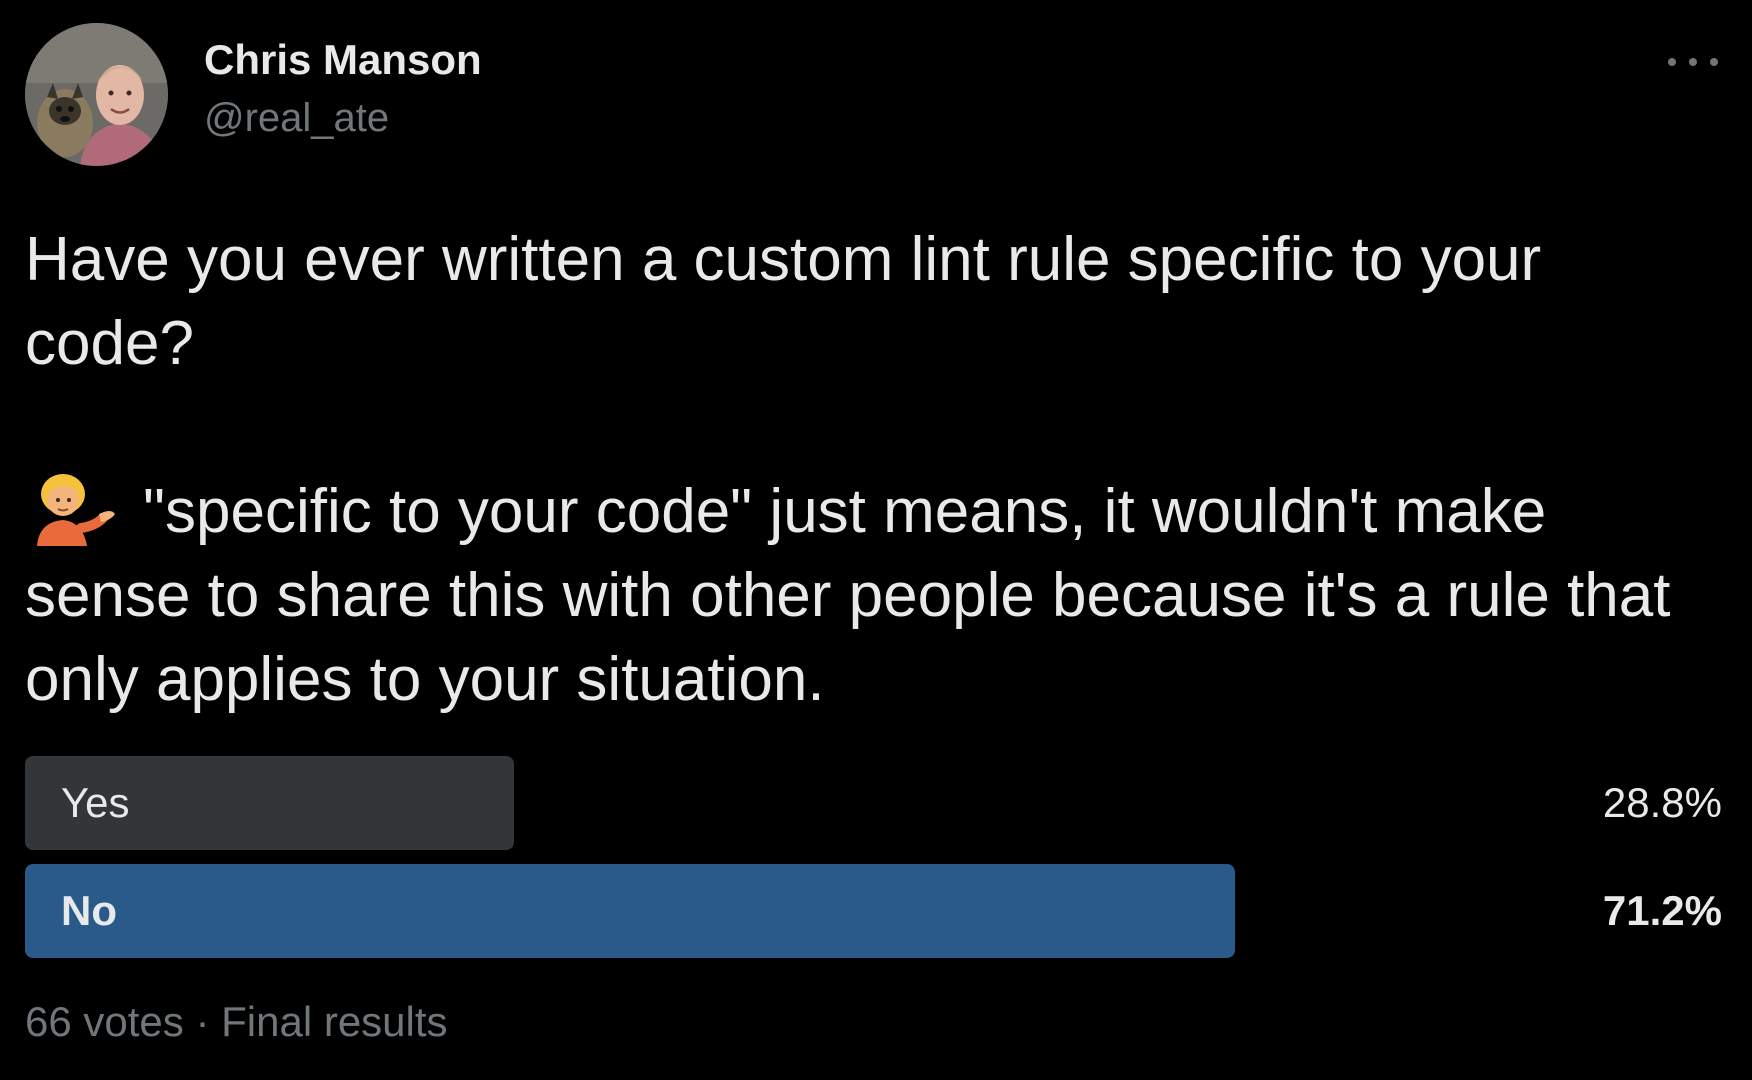 Image resolution: width=1752 pixels, height=1080 pixels. Describe the element at coordinates (1693, 62) in the screenshot. I see `more-options-button` at that location.